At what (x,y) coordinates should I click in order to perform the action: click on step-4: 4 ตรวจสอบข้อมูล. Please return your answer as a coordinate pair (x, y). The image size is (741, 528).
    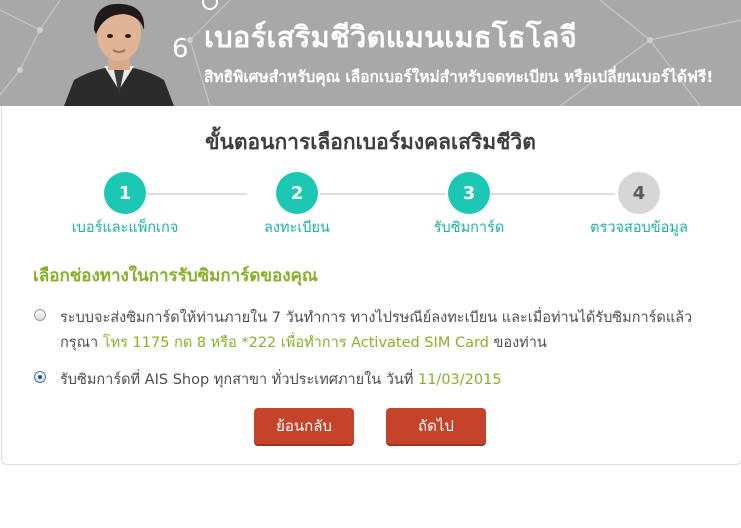
    Looking at the image, I should click on (639, 205).